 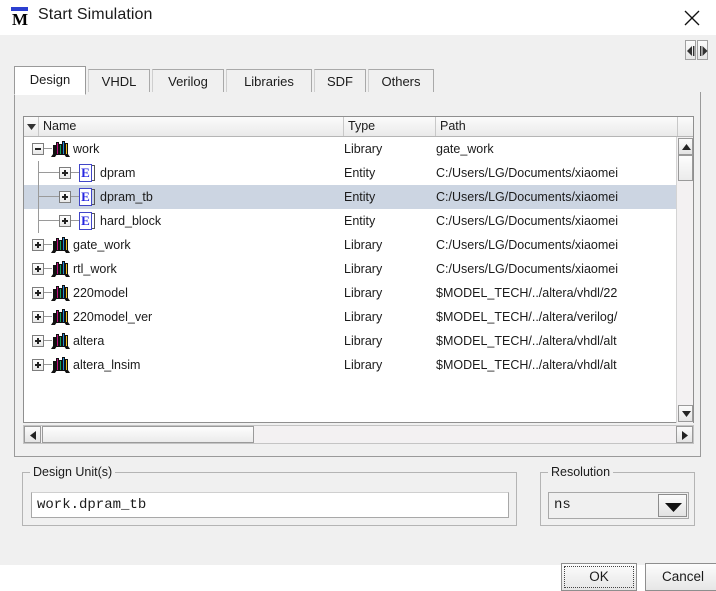 What do you see at coordinates (683, 576) in the screenshot?
I see `cancel-button-label: Cancel` at bounding box center [683, 576].